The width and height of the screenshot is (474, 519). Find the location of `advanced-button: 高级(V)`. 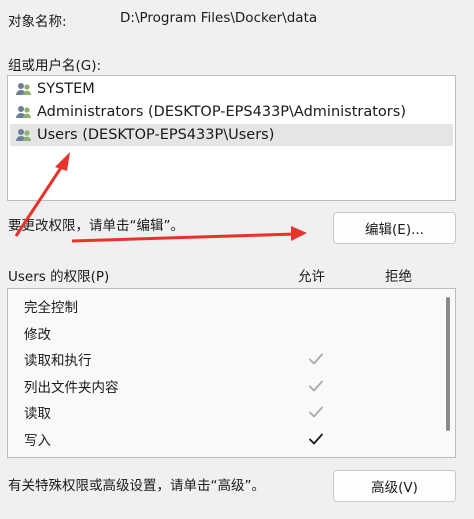

advanced-button: 高级(V) is located at coordinates (394, 486).